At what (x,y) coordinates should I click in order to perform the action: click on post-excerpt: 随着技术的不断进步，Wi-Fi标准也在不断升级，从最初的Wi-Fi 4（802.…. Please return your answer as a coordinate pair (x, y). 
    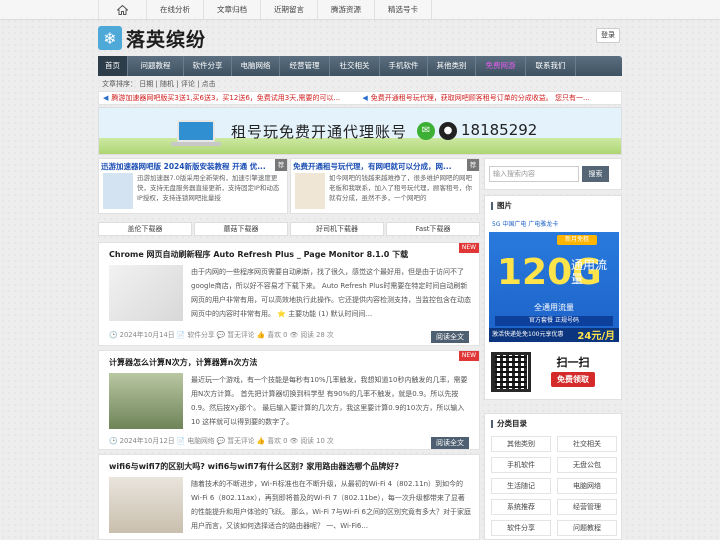
    Looking at the image, I should click on (331, 505).